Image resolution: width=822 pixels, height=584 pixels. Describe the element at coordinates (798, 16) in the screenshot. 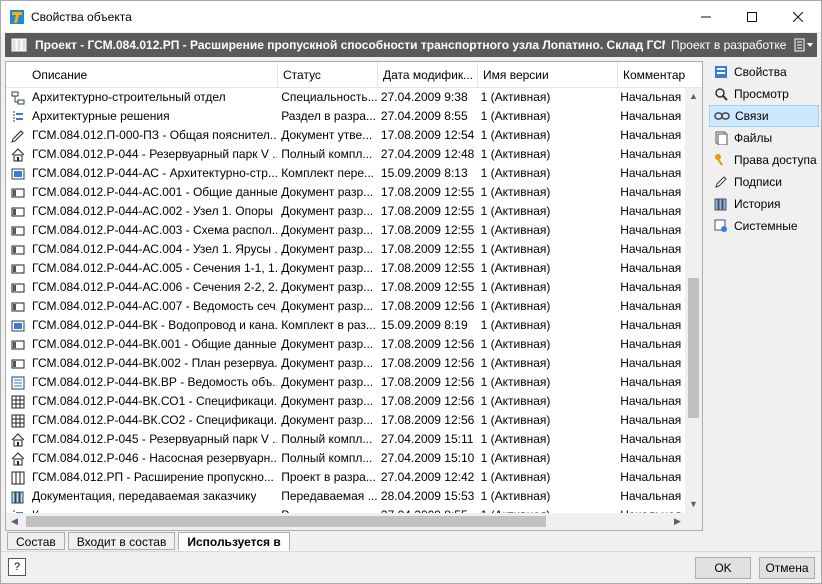

I see `close-button` at that location.